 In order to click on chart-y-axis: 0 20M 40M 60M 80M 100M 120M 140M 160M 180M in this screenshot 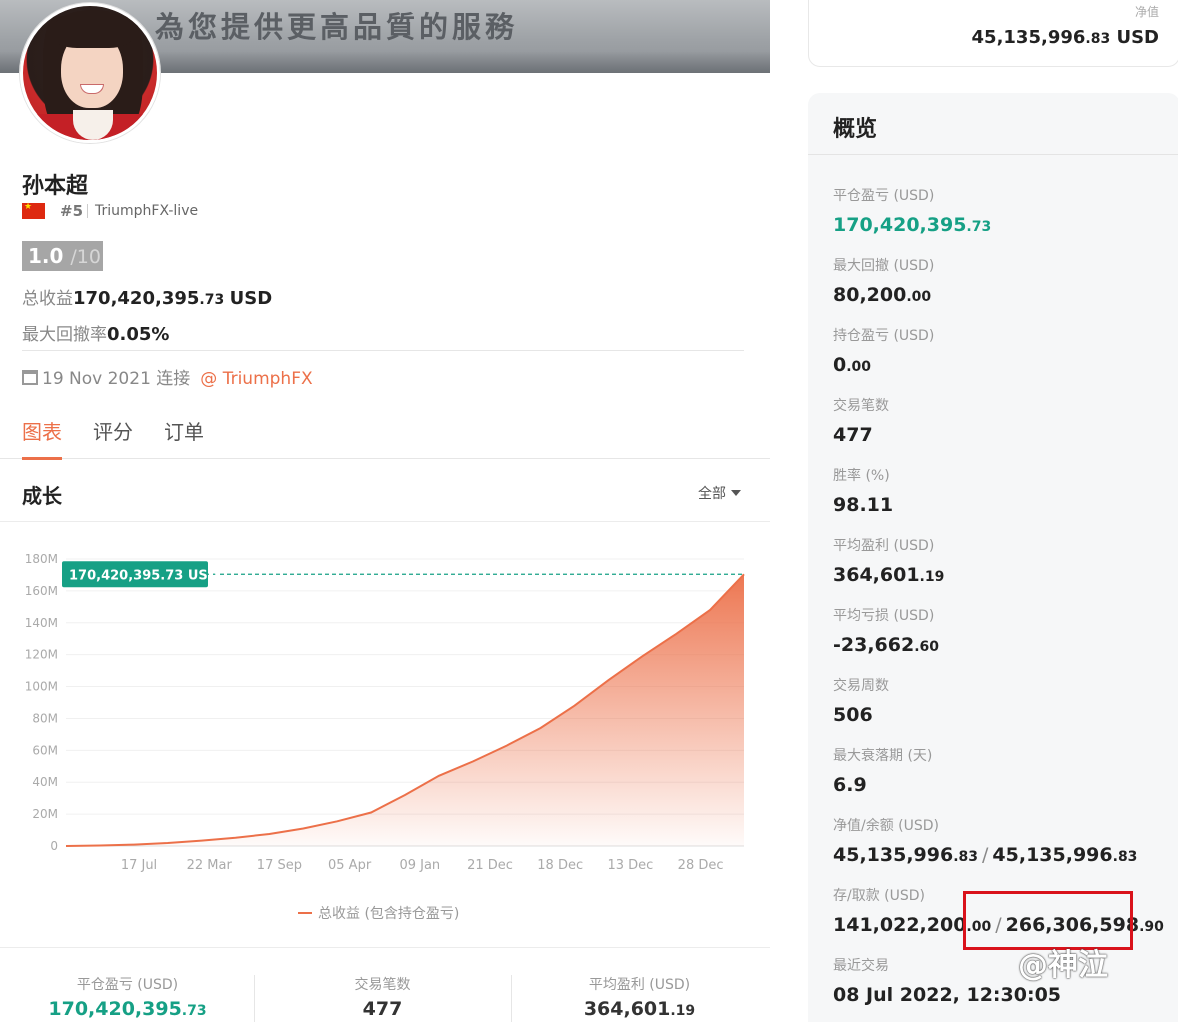, I will do `click(41, 702)`.